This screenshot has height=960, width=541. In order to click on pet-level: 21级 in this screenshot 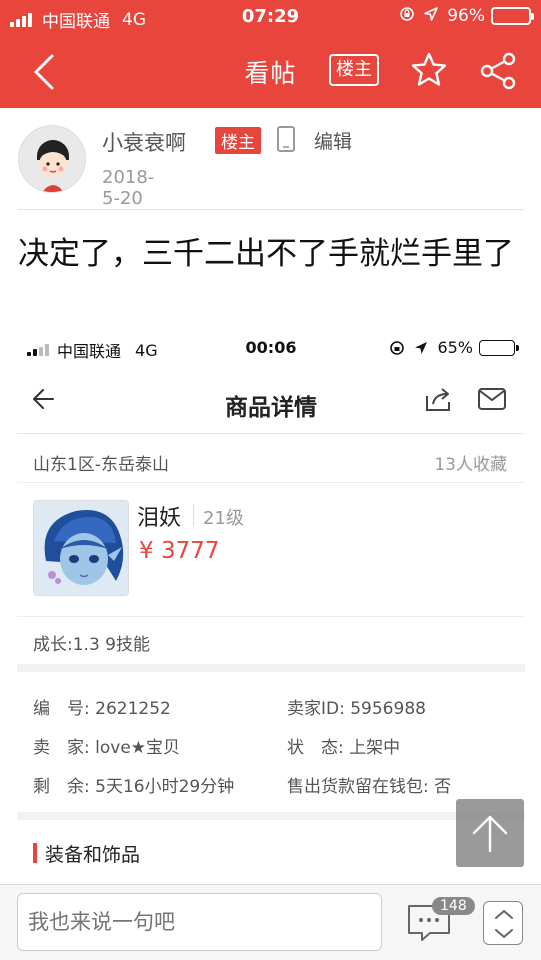, I will do `click(223, 518)`.